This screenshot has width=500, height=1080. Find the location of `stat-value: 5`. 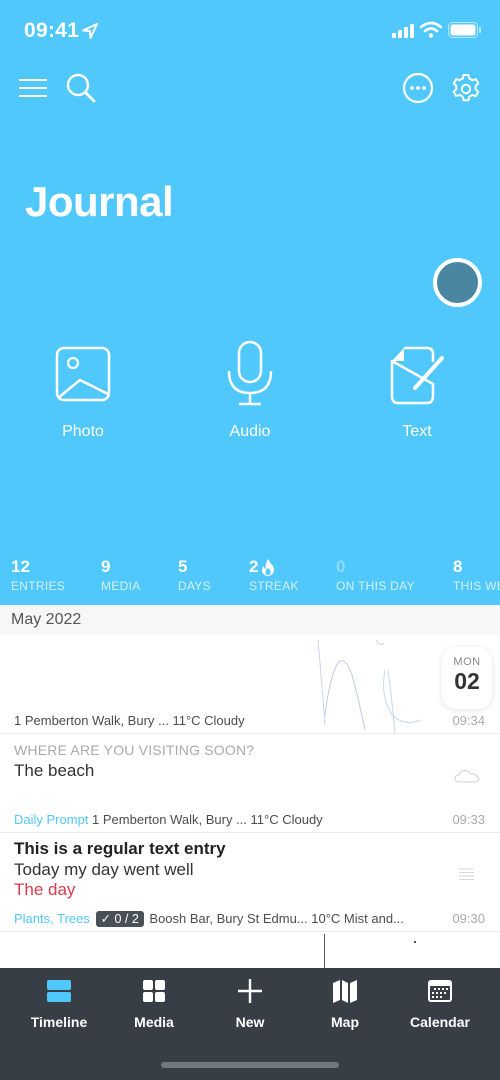

stat-value: 5 is located at coordinates (183, 566).